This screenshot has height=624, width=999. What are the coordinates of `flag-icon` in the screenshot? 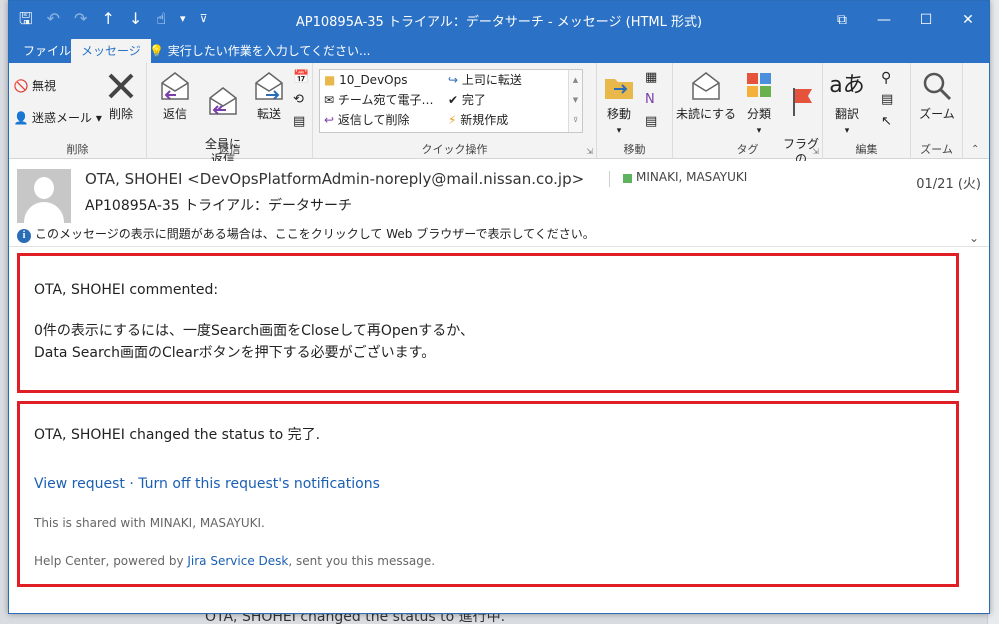 It's located at (802, 102).